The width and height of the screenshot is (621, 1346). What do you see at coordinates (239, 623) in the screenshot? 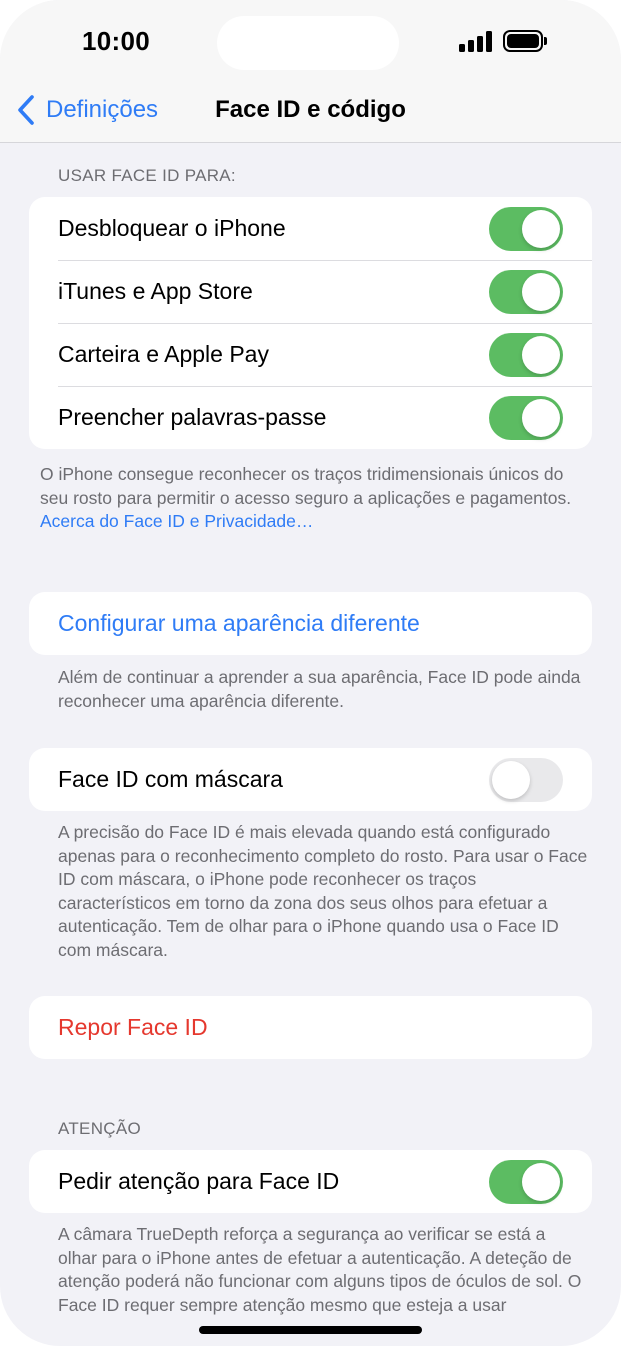
I see `alternate-appearance-label: Configurar uma aparência diferente` at bounding box center [239, 623].